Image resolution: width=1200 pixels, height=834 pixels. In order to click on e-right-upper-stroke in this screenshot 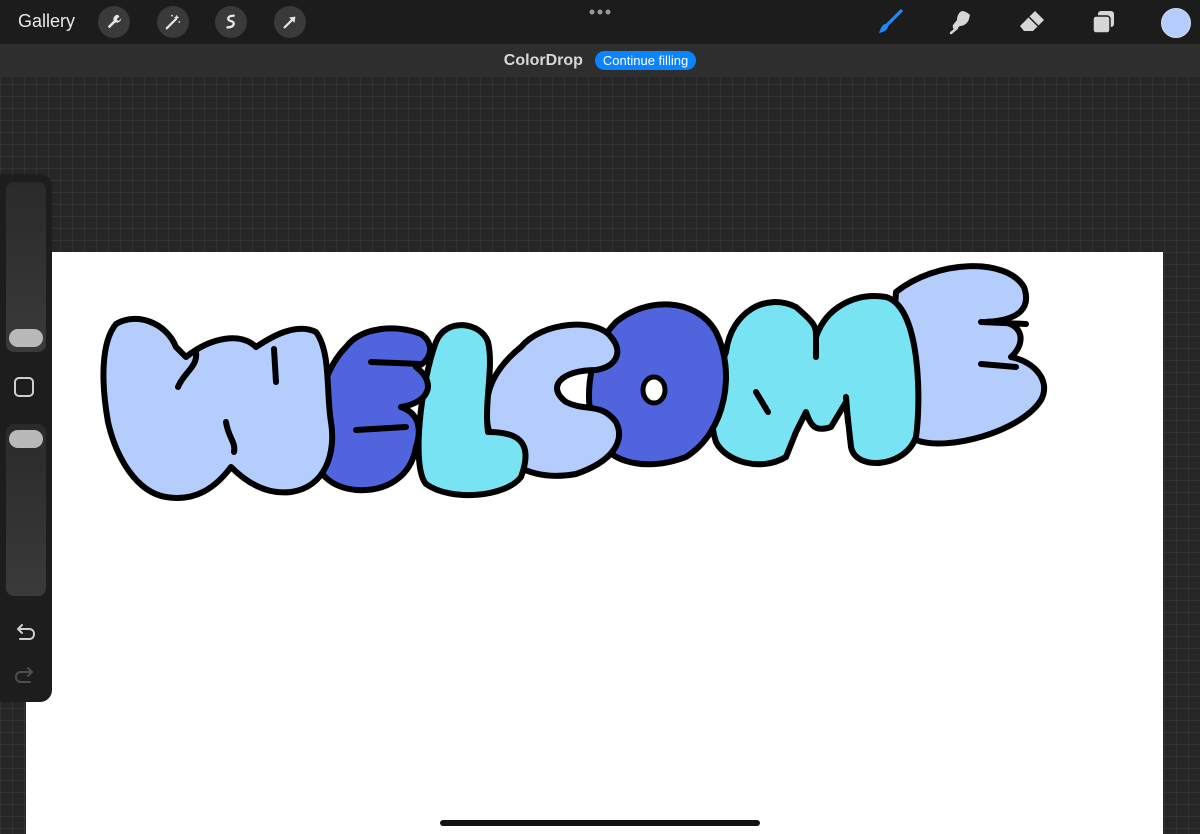, I will do `click(1003, 323)`.